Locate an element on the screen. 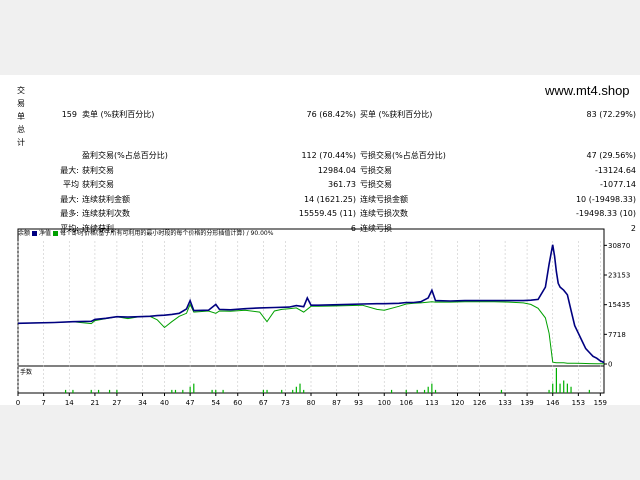 This screenshot has width=640, height=480. y-tick-label: 15435 is located at coordinates (619, 305).